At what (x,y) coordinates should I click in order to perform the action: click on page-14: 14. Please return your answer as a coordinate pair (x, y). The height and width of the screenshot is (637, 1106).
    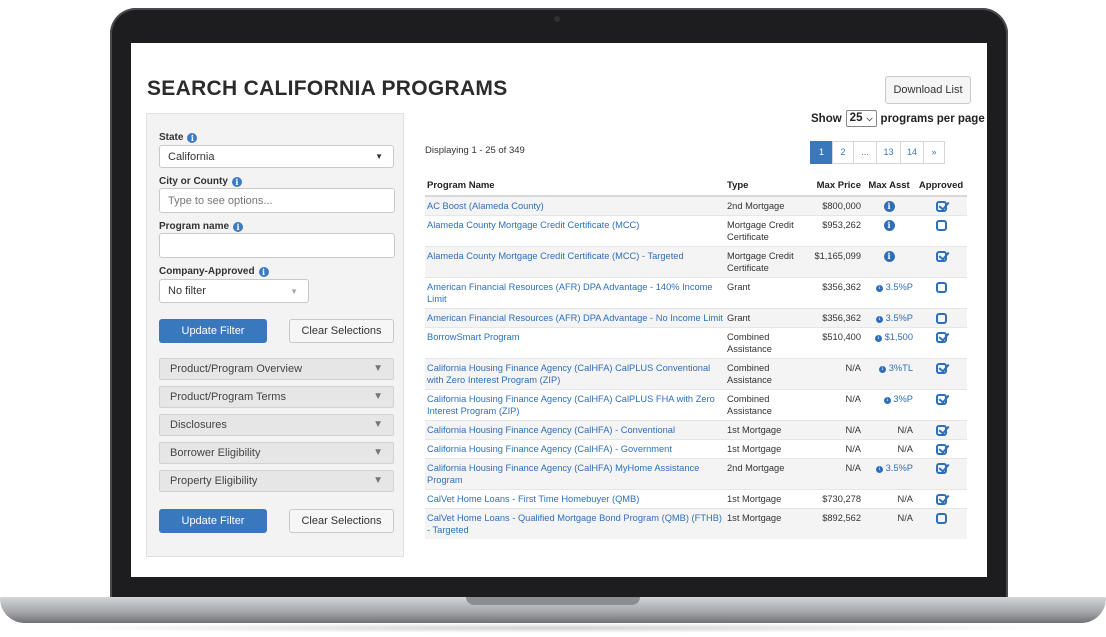
    Looking at the image, I should click on (912, 152).